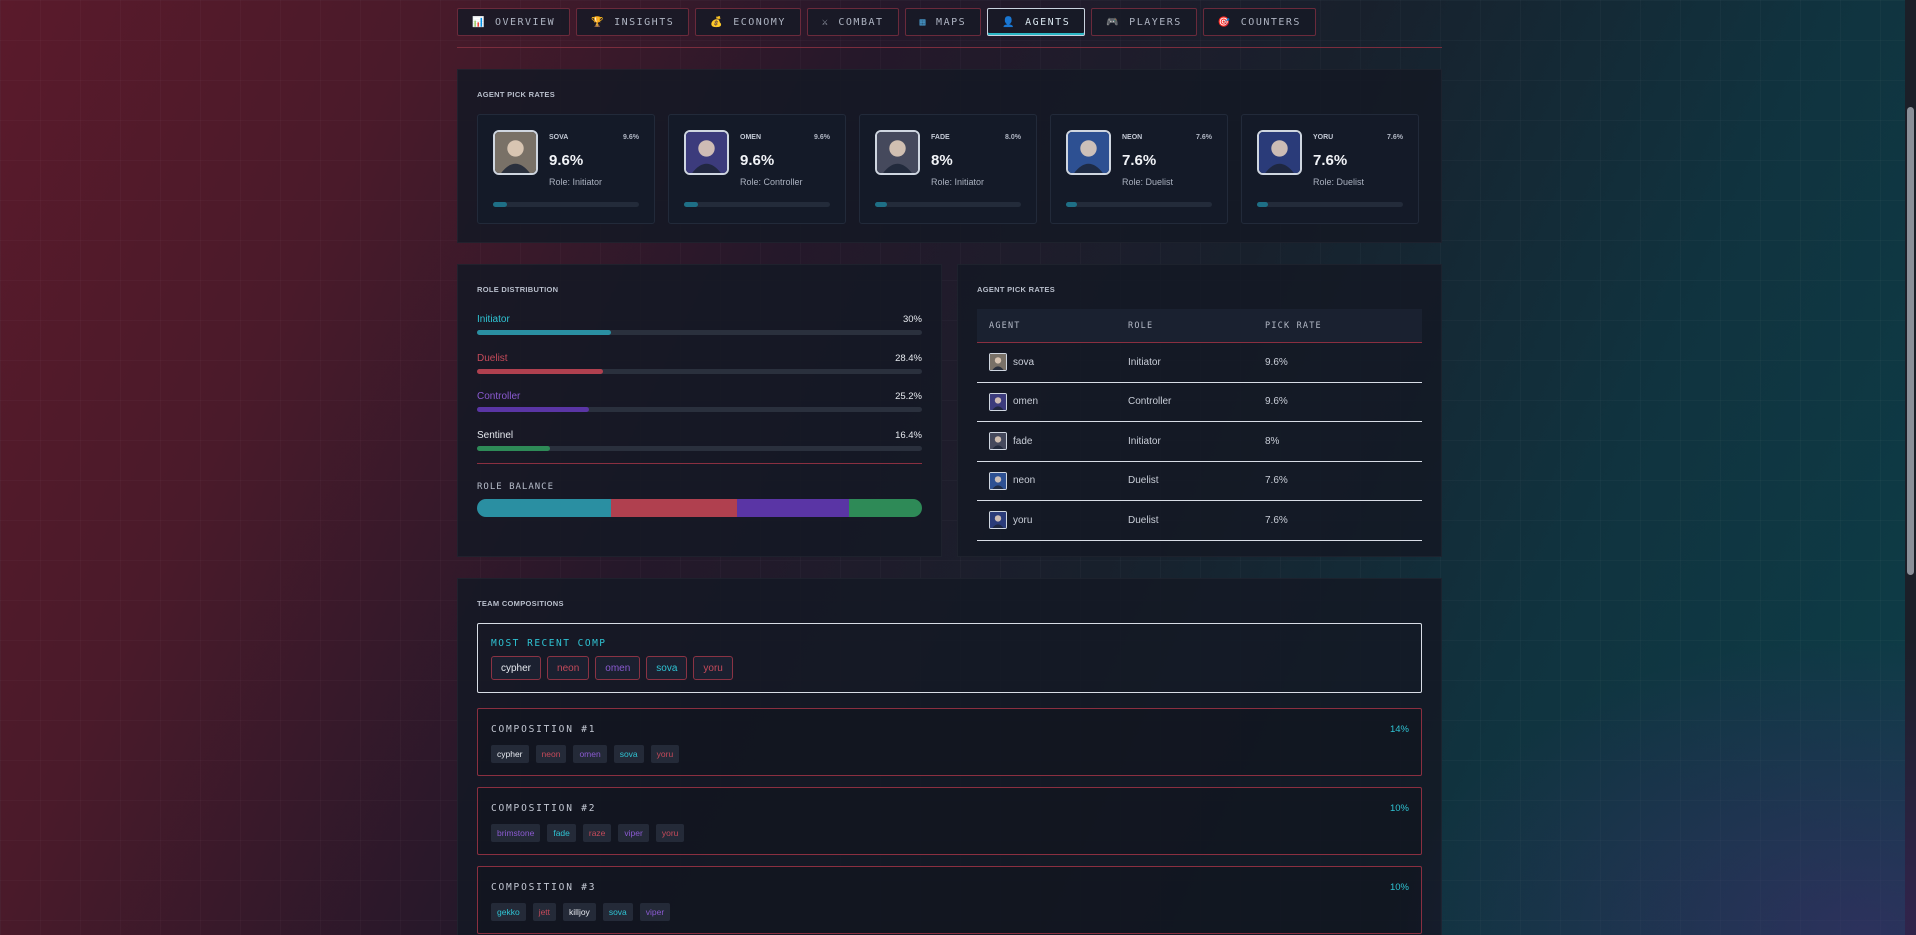 This screenshot has height=935, width=1916. Describe the element at coordinates (923, 22) in the screenshot. I see `map-icon: ▦` at that location.